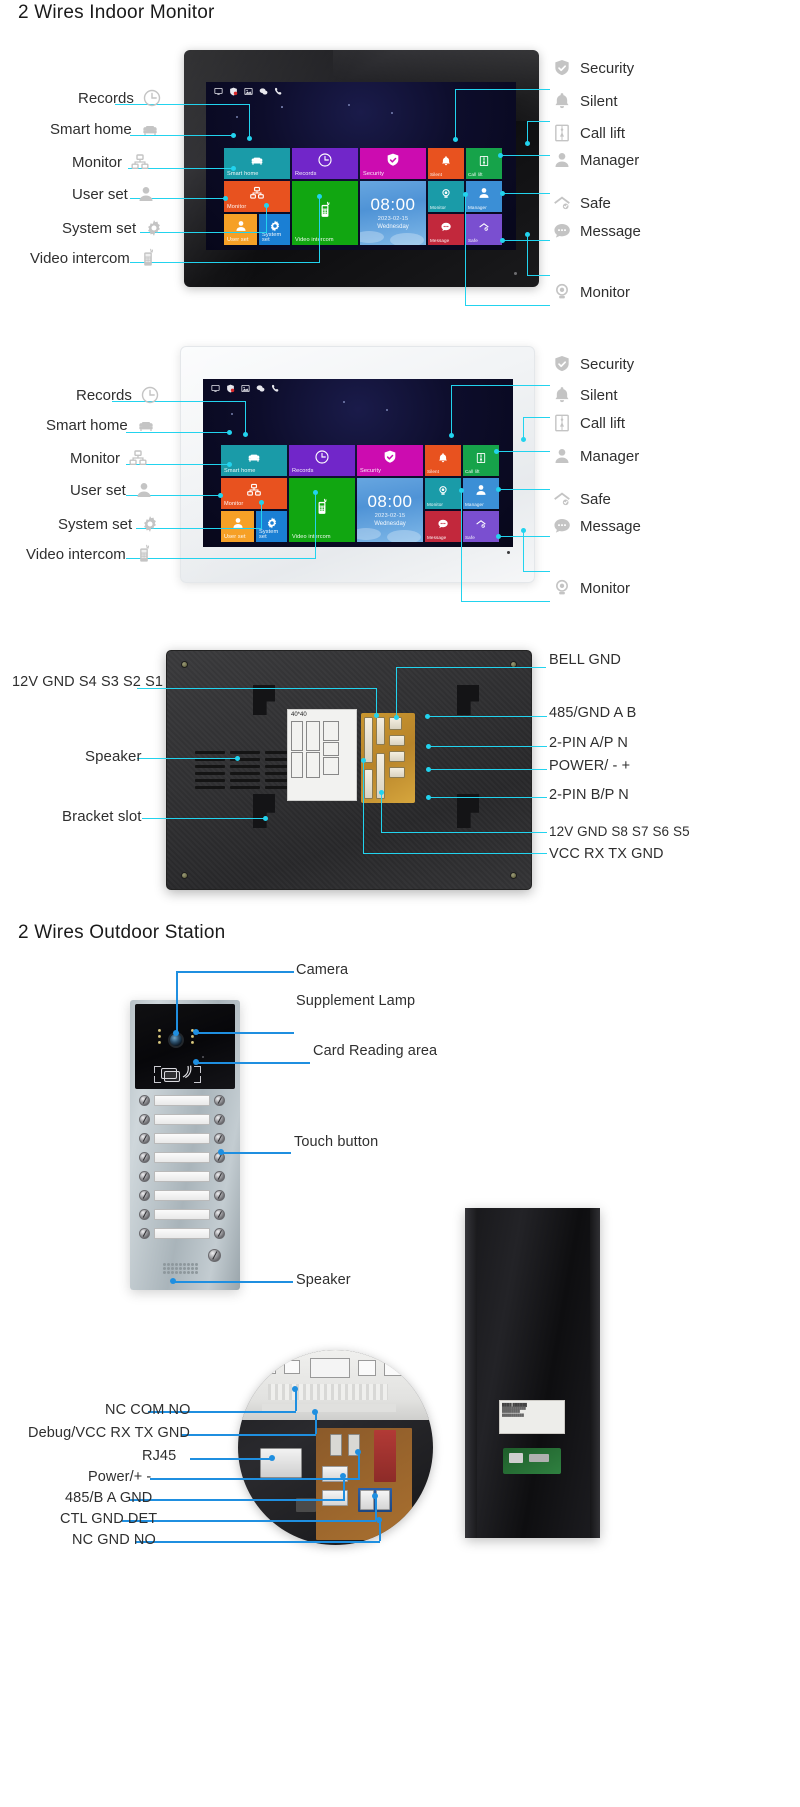  Describe the element at coordinates (562, 203) in the screenshot. I see `house-icon` at that location.